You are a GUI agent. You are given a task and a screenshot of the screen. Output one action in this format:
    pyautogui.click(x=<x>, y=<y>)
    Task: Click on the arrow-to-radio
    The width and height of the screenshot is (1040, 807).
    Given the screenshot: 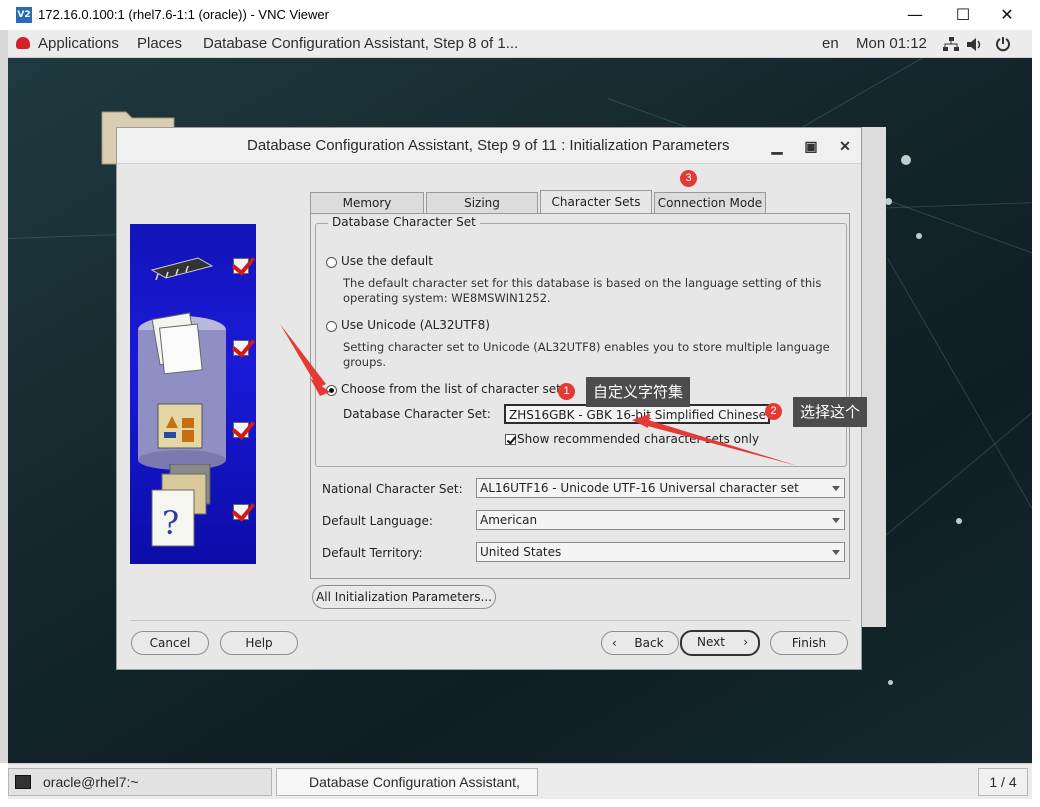 What is the action you would take?
    pyautogui.click(x=303, y=356)
    